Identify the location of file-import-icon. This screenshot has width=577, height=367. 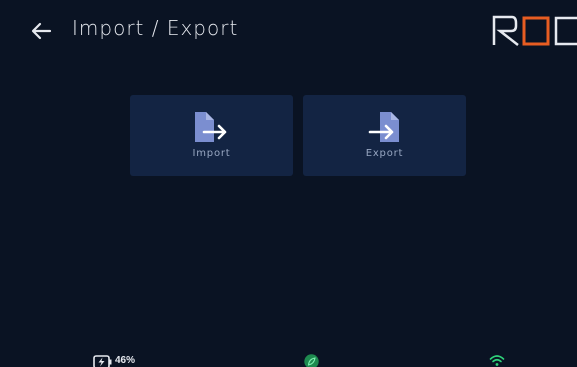
(211, 127).